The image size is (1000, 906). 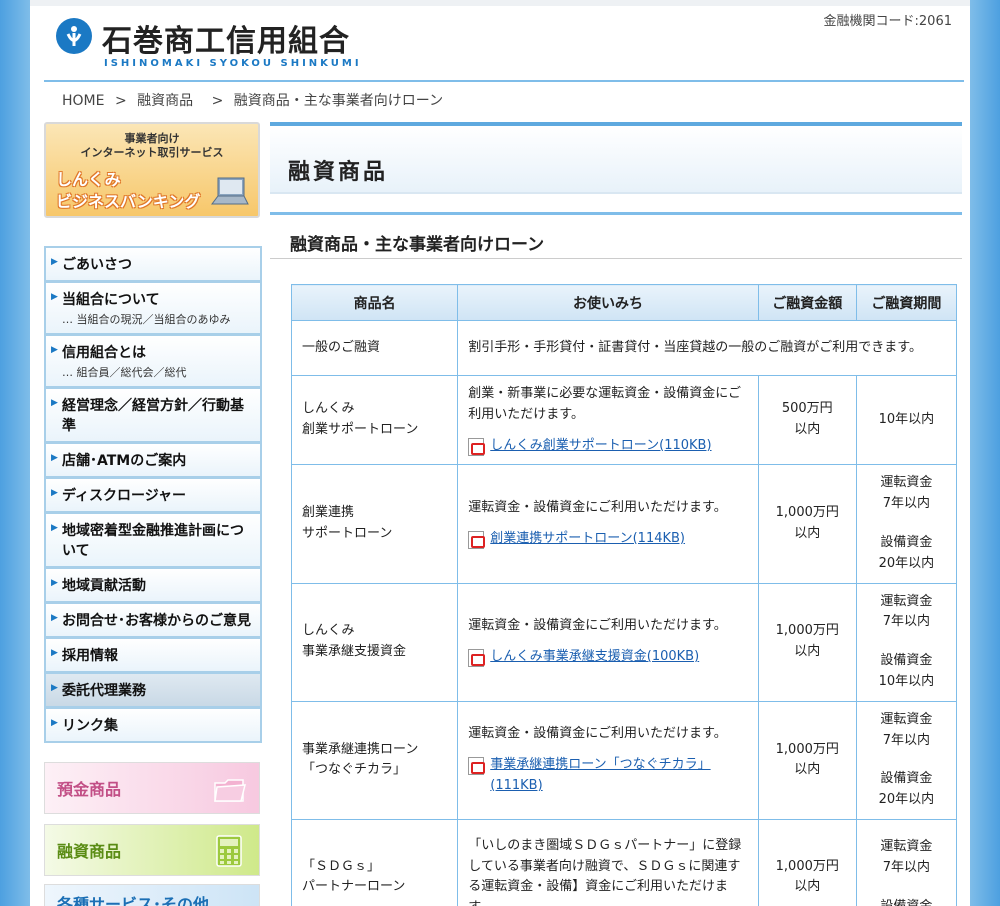 I want to click on pdf-link-sogyo-renkei: 創業連携サポートローン(114KB), so click(x=607, y=539).